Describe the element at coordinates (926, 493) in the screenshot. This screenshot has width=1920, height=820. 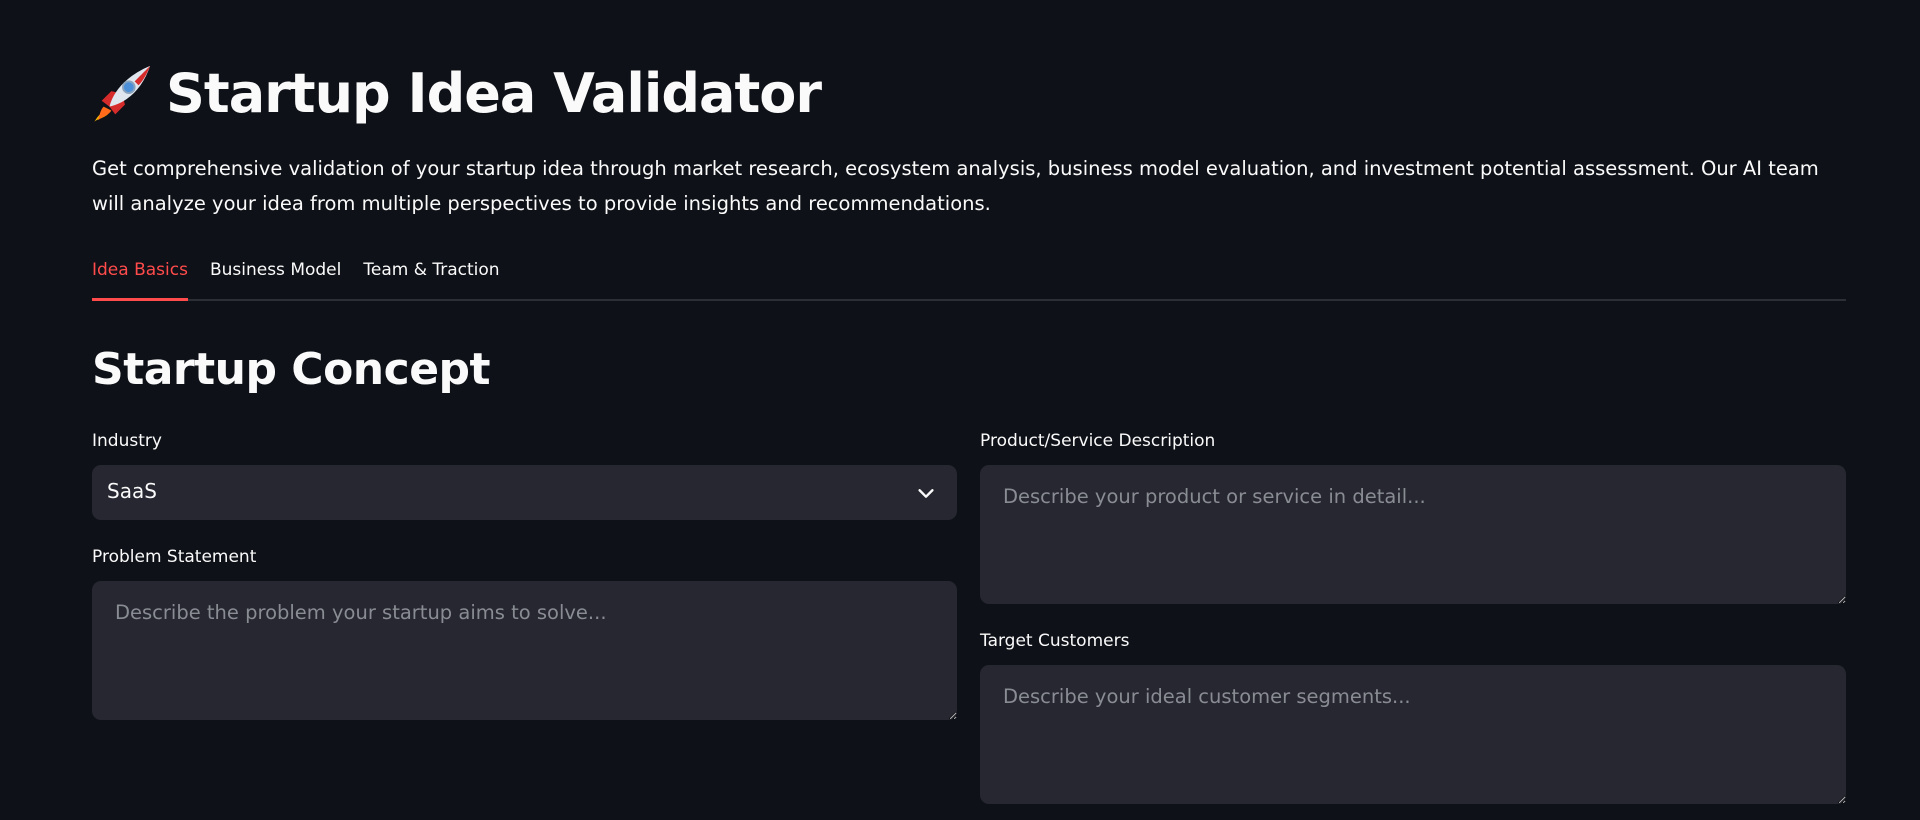
I see `chevron-down-icon` at that location.